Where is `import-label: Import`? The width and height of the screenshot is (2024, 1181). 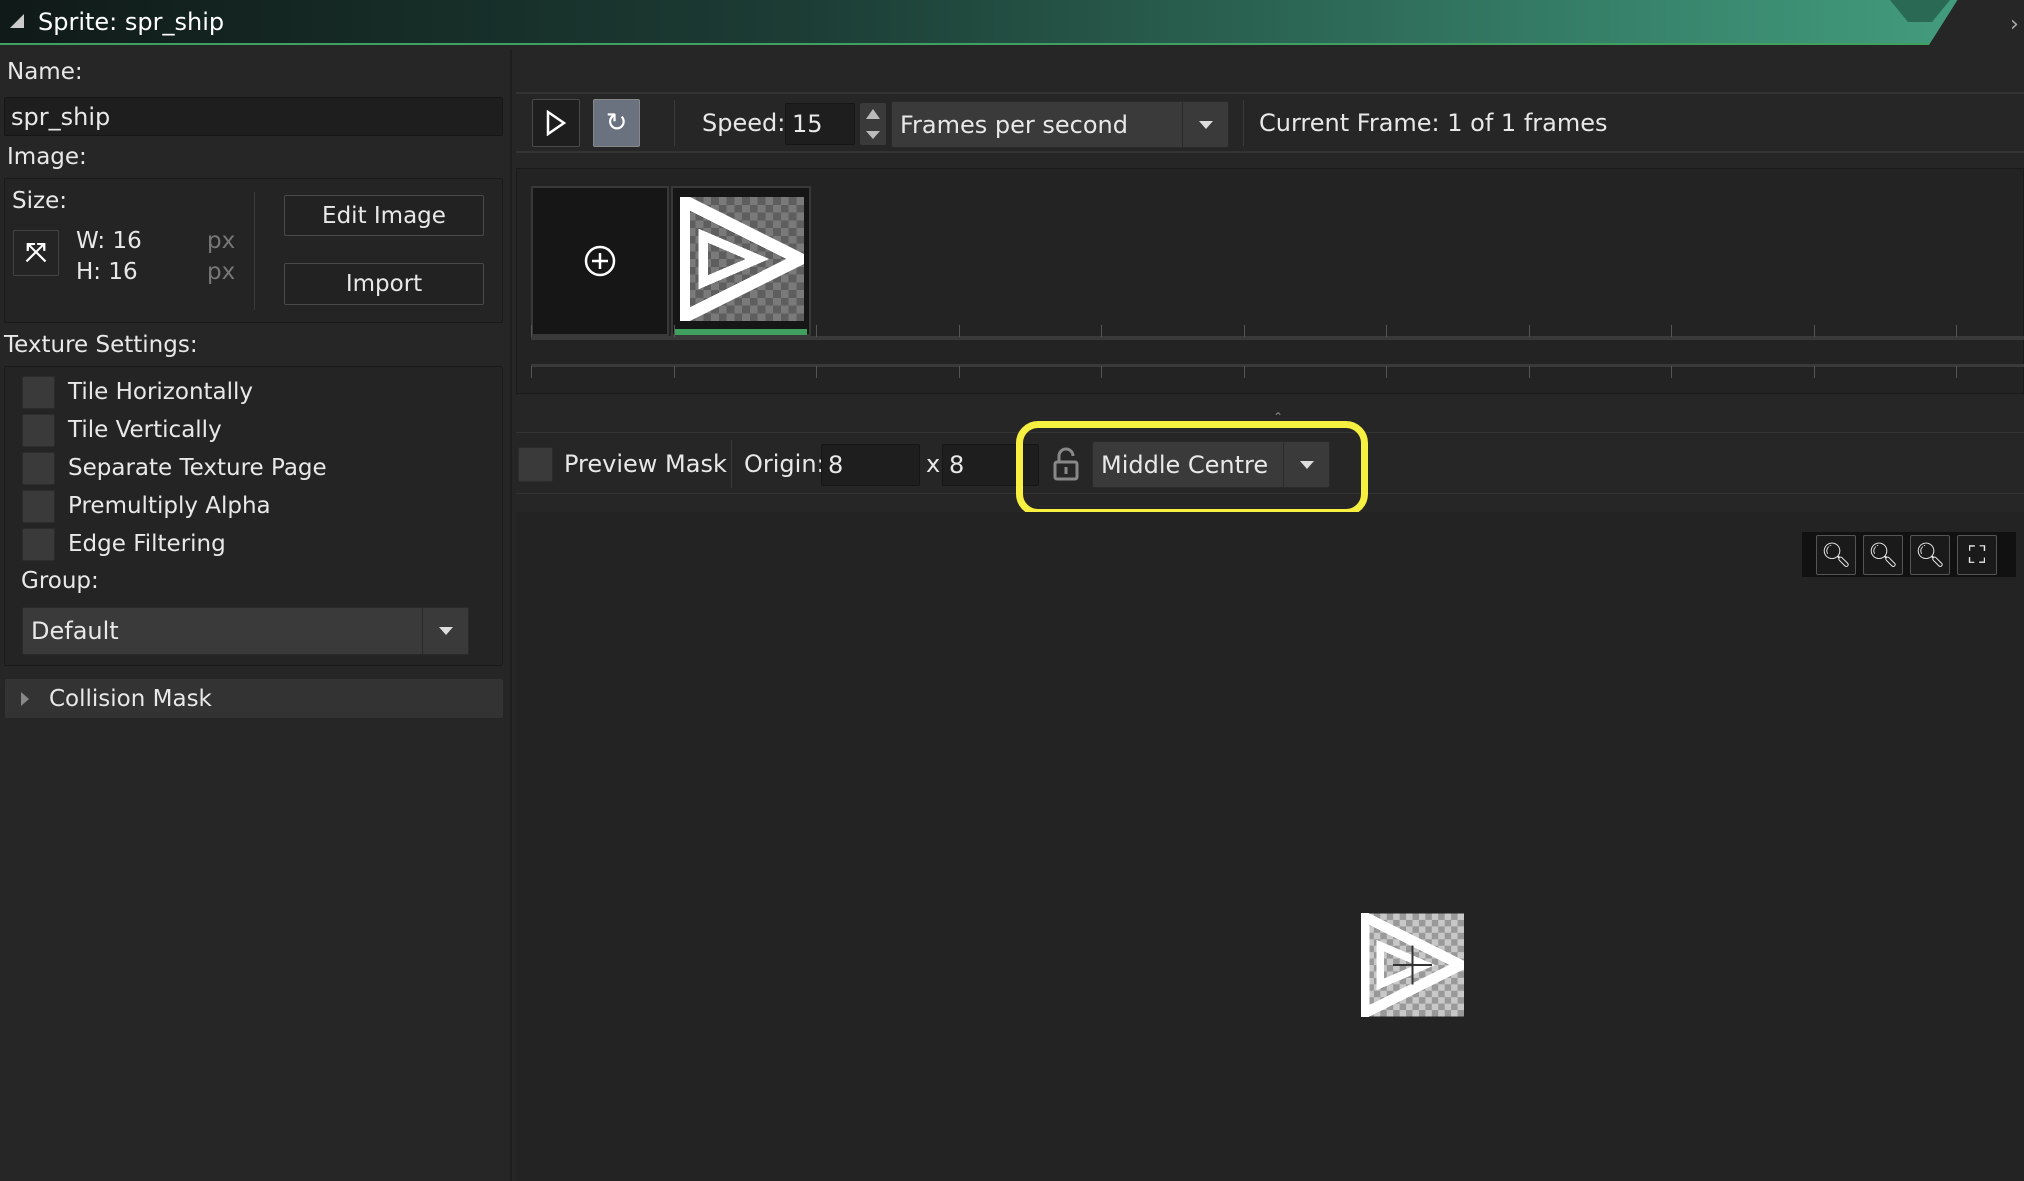
import-label: Import is located at coordinates (384, 284).